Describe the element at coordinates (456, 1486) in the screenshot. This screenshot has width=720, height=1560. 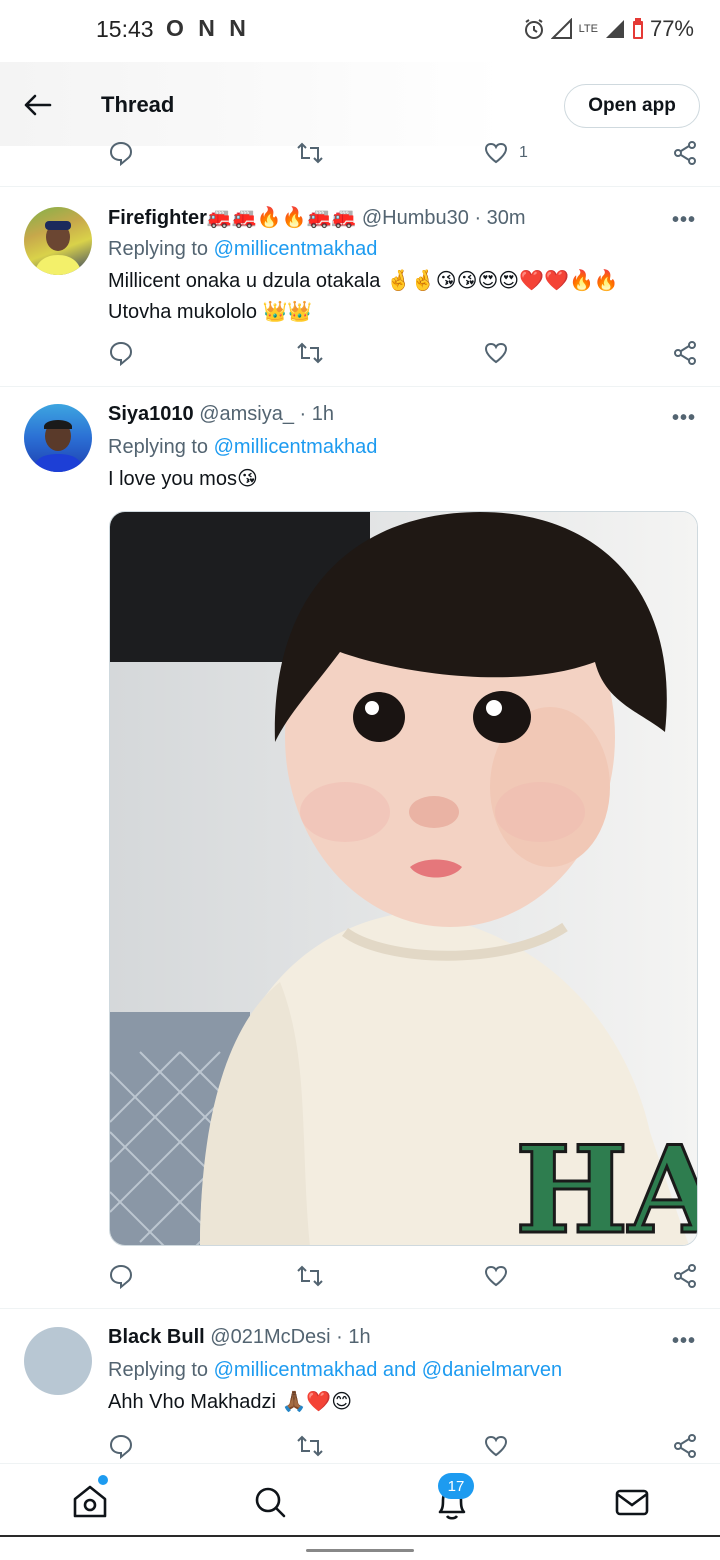
I see `notifications-badge: 17` at that location.